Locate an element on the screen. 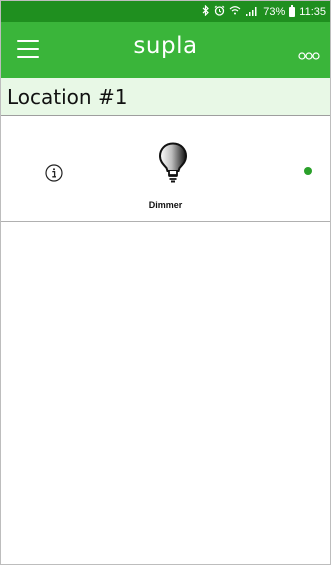 Image resolution: width=331 pixels, height=565 pixels. app-bar: supla is located at coordinates (165, 50).